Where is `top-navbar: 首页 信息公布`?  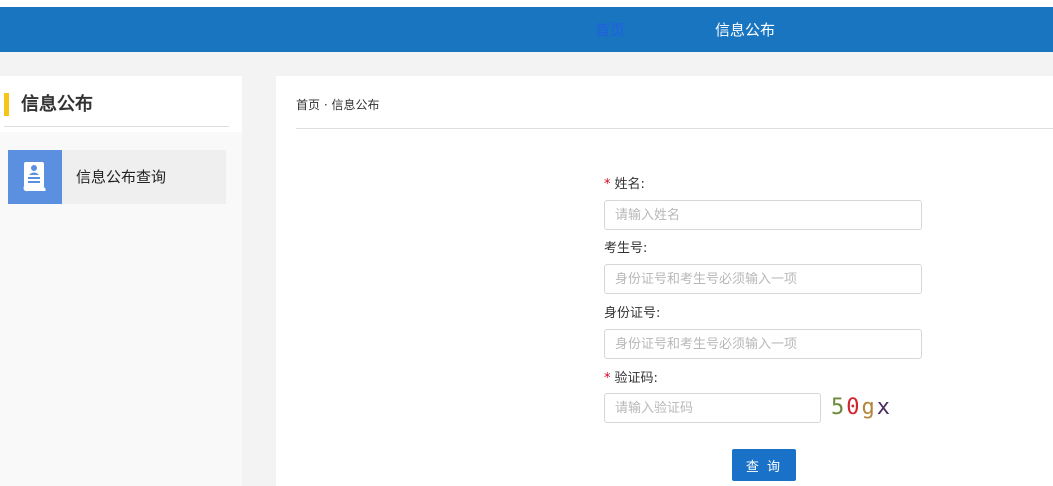
top-navbar: 首页 信息公布 is located at coordinates (526, 29).